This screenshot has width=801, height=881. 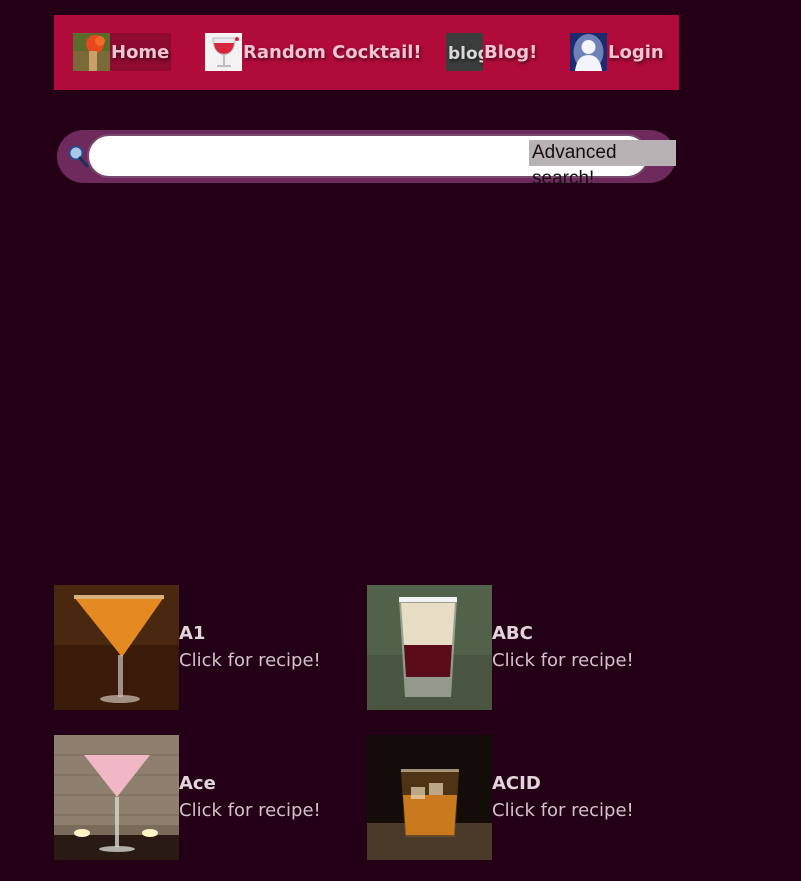 I want to click on flower-photo-icon, so click(x=91, y=52).